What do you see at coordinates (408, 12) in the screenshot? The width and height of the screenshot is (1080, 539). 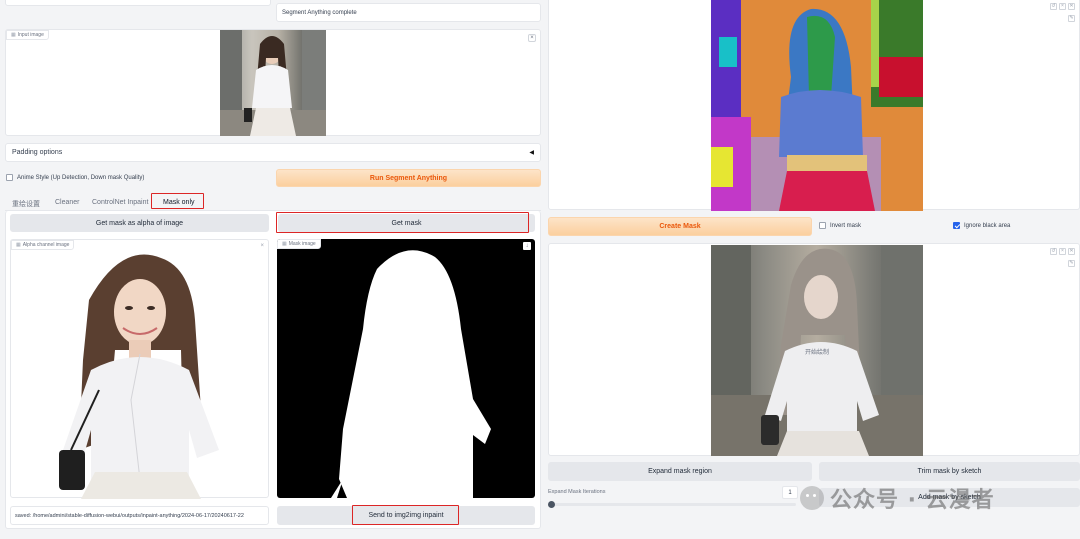 I see `status-textbox: Segment Anything complete` at bounding box center [408, 12].